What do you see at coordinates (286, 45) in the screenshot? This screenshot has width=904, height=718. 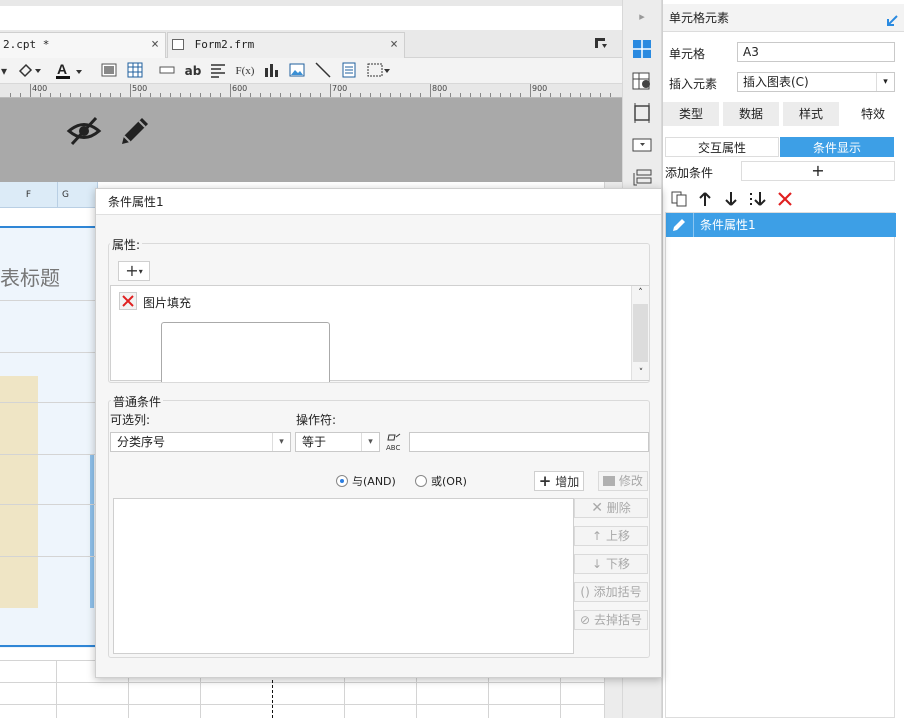 I see `tab-form2: Form2.frm ×` at bounding box center [286, 45].